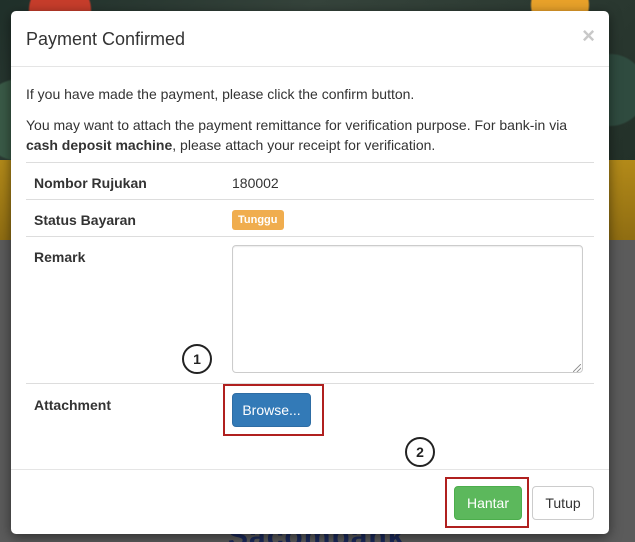  I want to click on callout-2: 2, so click(420, 452).